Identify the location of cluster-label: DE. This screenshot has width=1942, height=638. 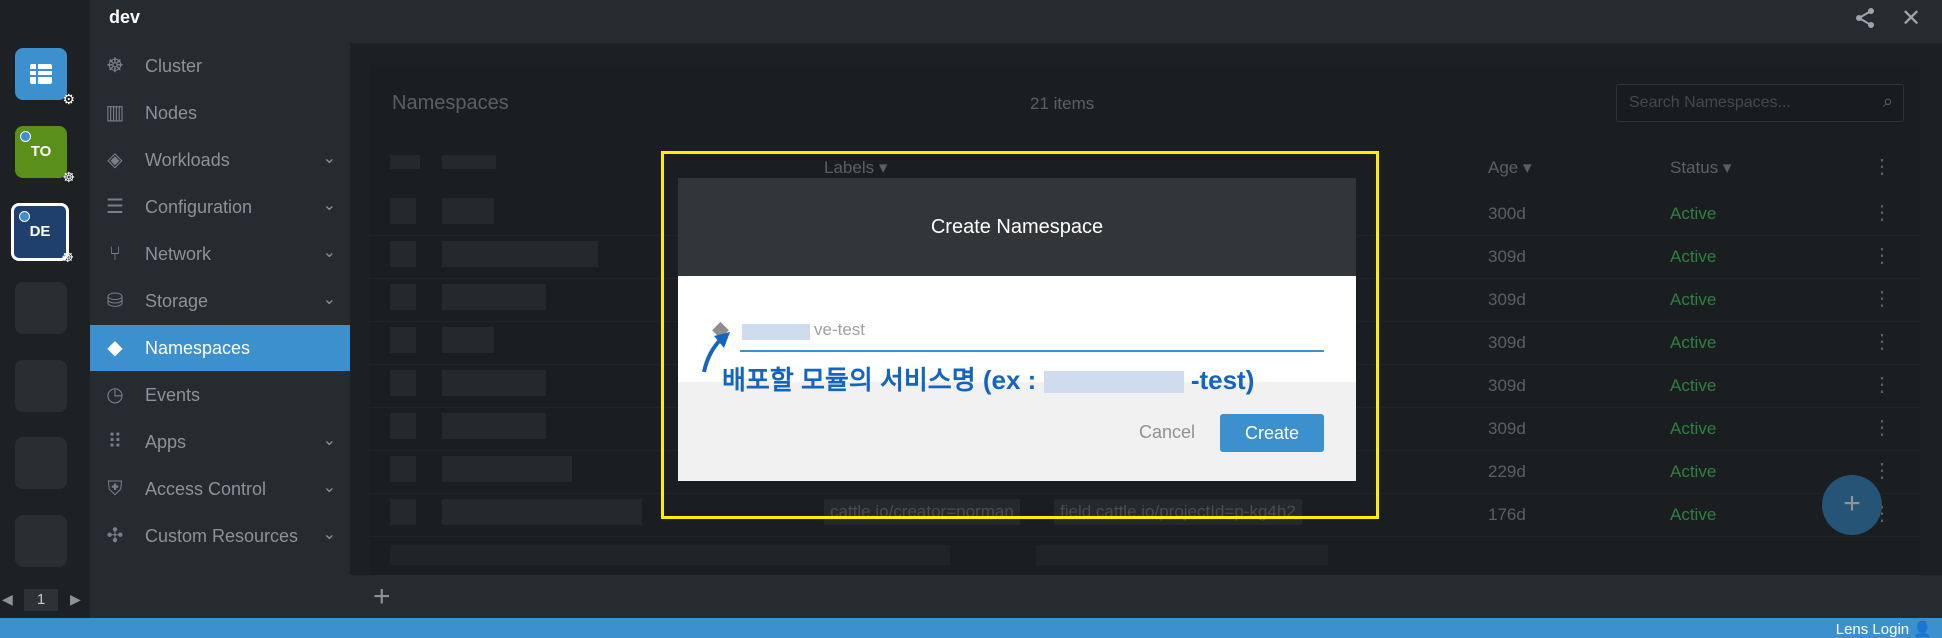
(40, 231).